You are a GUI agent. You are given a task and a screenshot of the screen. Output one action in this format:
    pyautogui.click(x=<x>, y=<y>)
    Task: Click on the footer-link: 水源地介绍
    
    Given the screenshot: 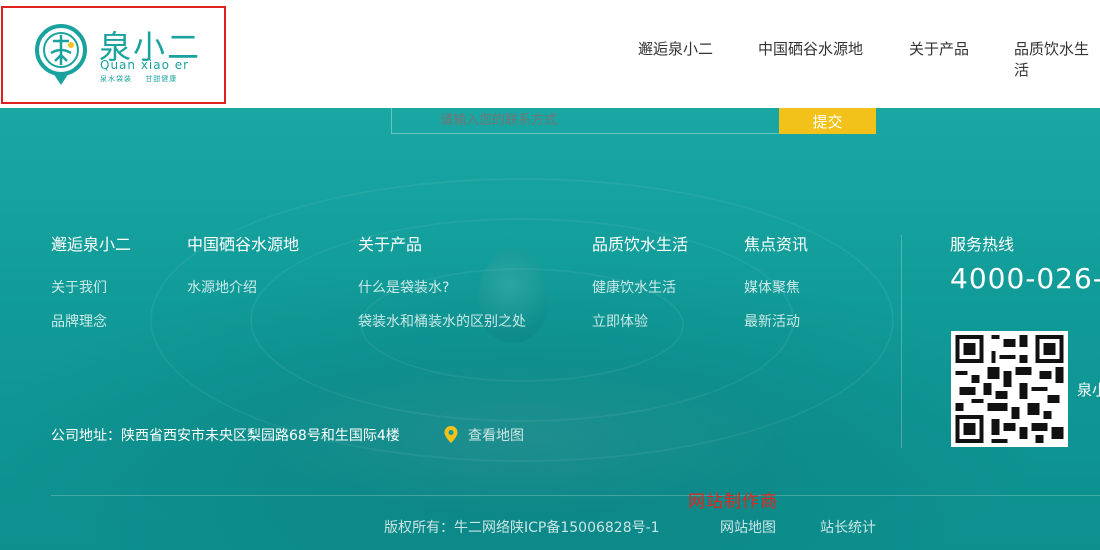 What is the action you would take?
    pyautogui.click(x=222, y=287)
    